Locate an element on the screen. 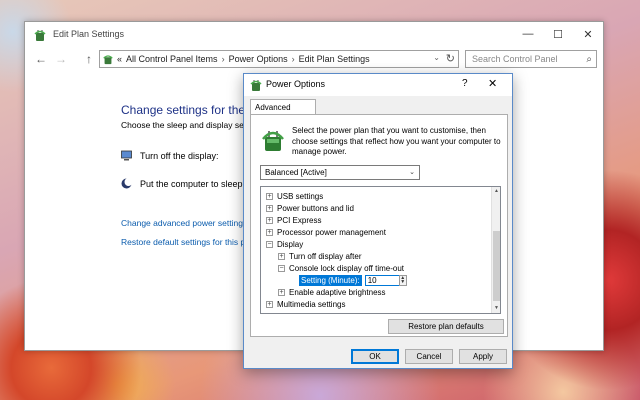  restore-plan-defaults-button: Restore plan defaults is located at coordinates (446, 326).